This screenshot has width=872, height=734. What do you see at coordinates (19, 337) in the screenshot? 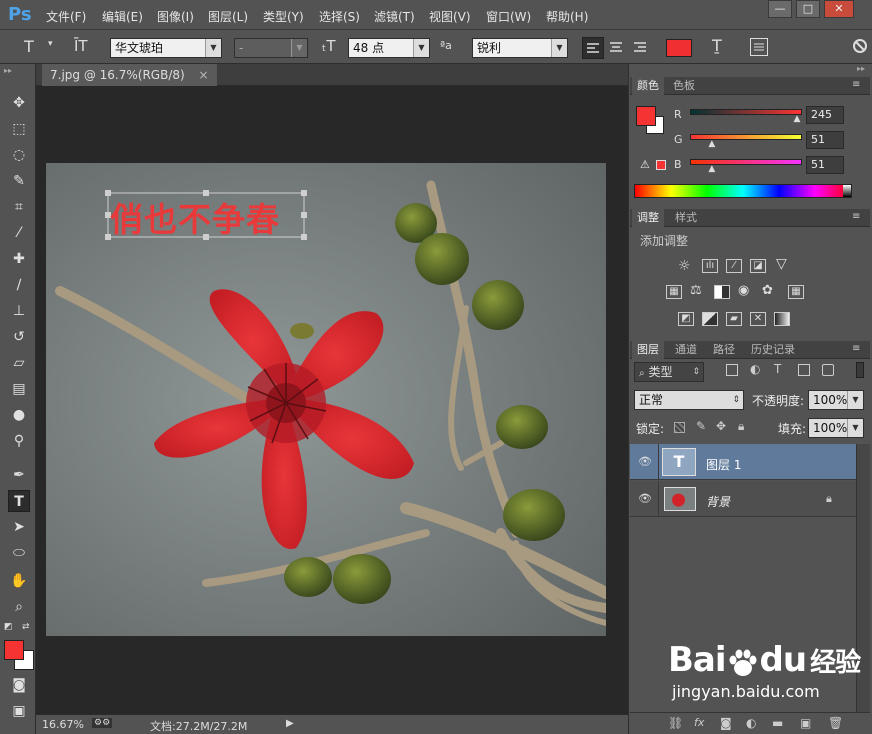
I see `history-brush-tool-icon: ↺` at bounding box center [19, 337].